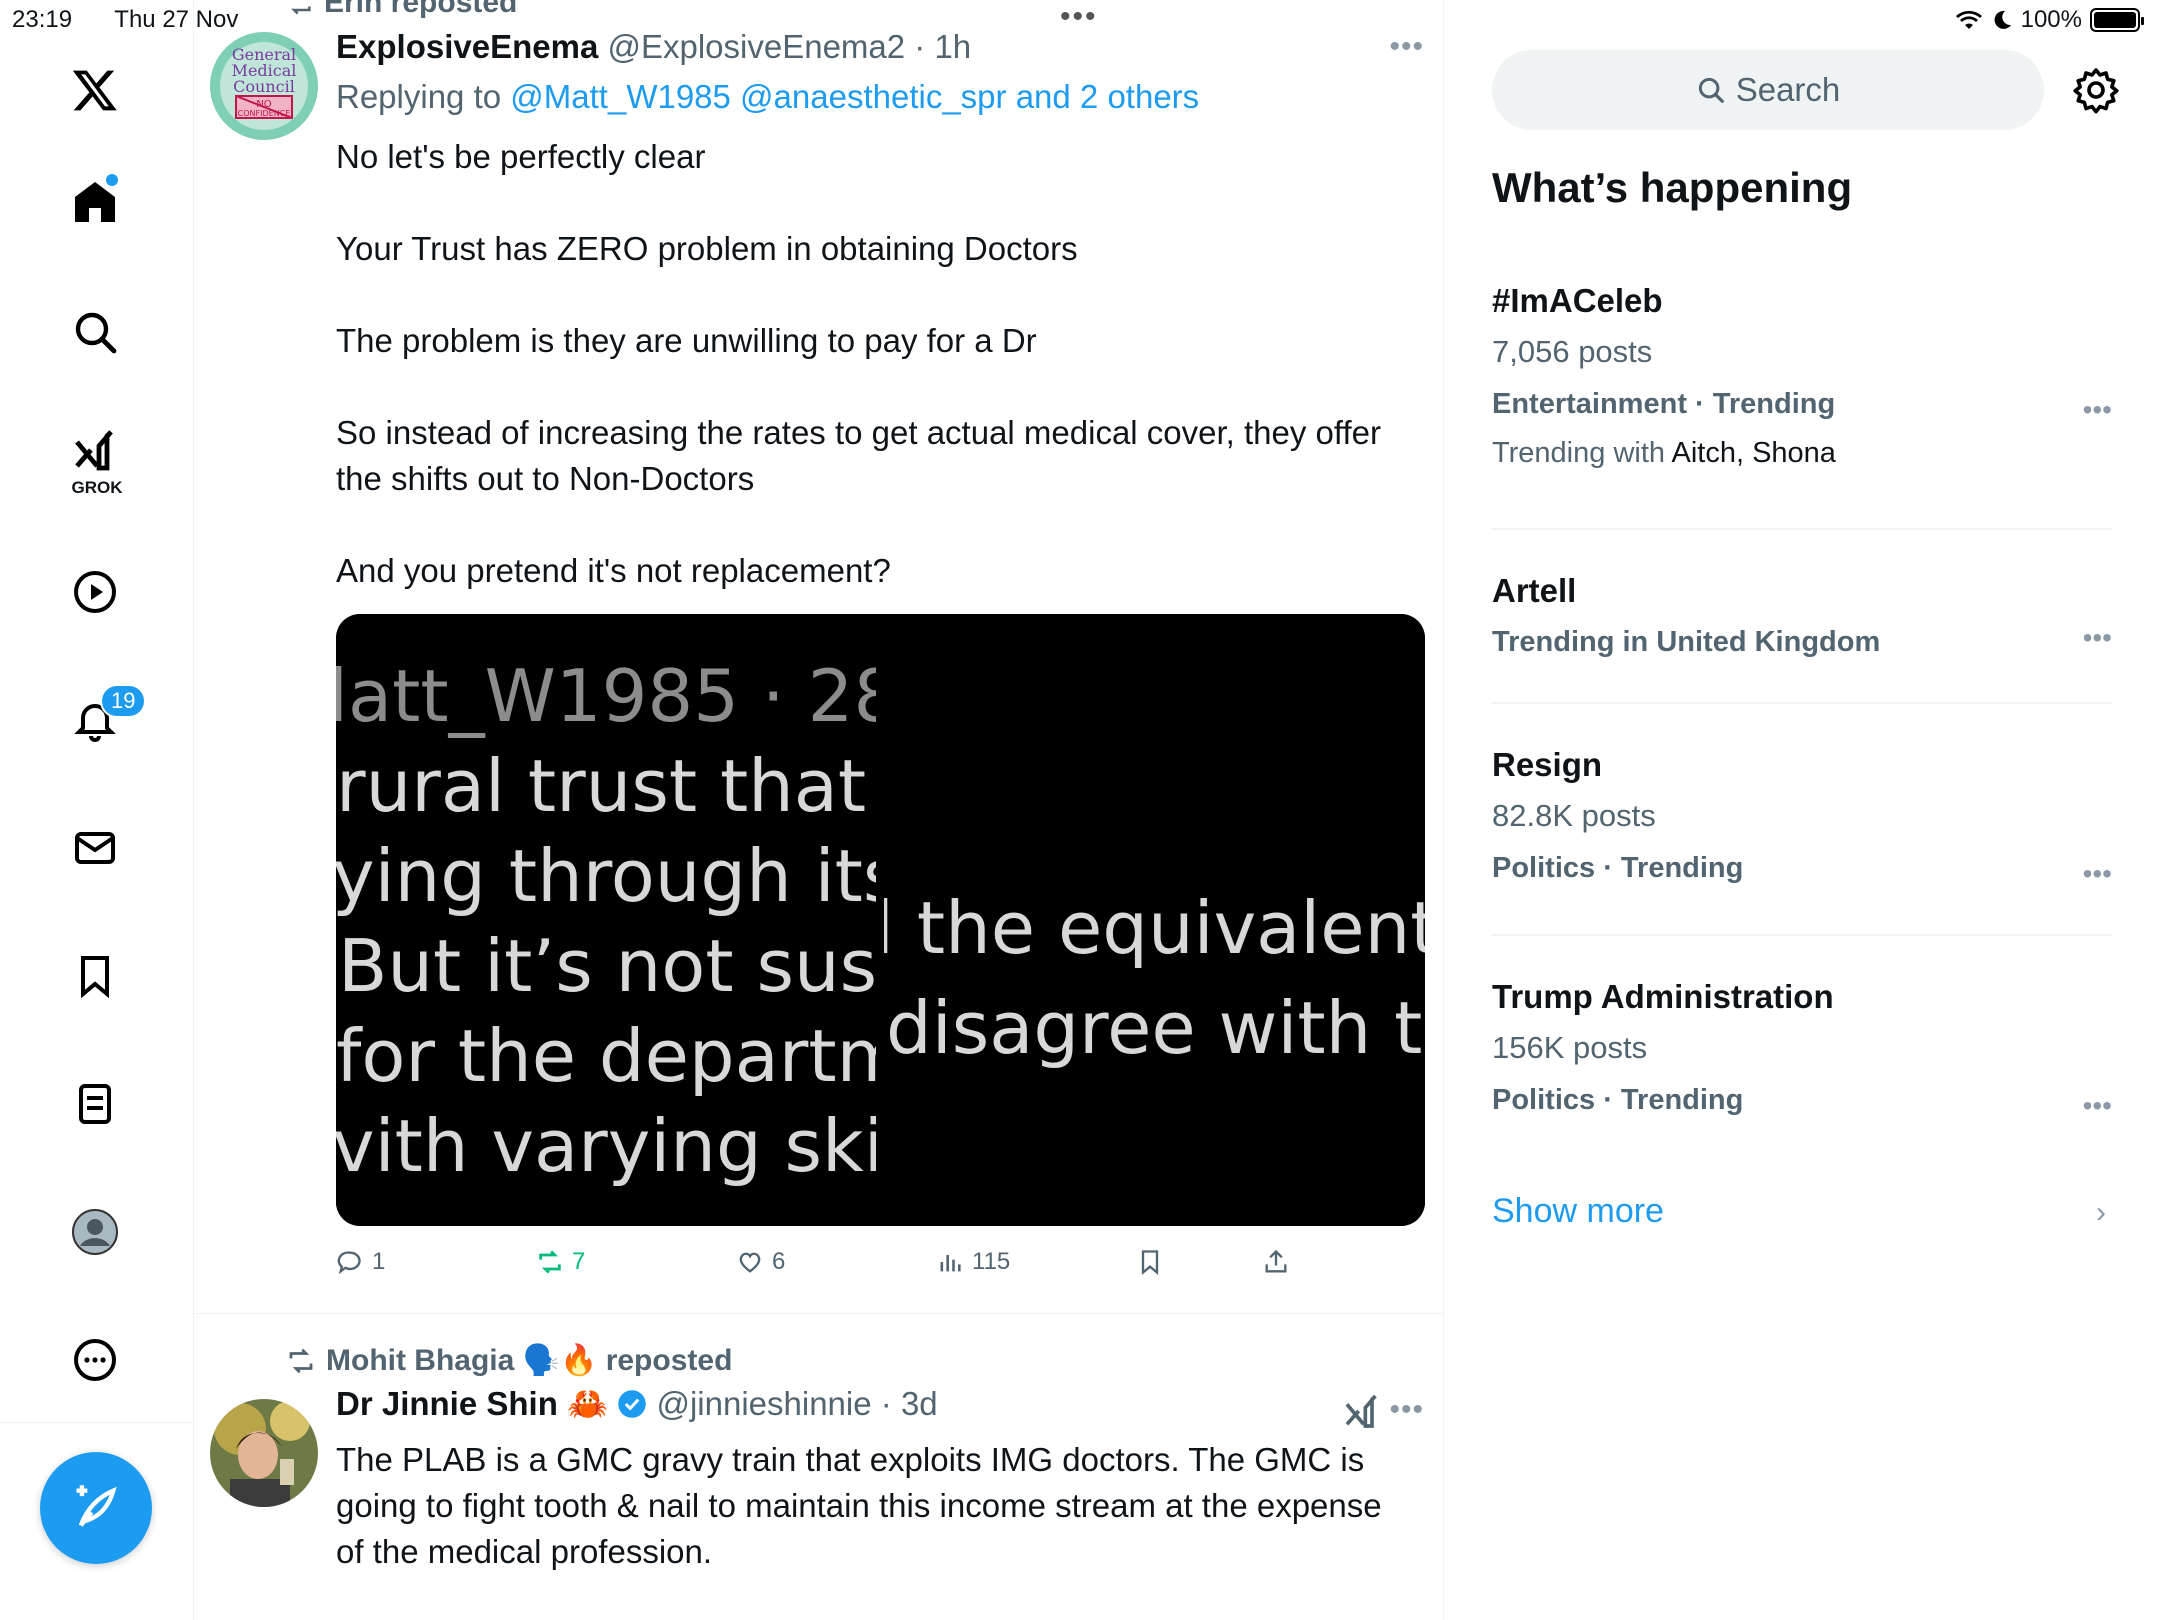  What do you see at coordinates (1686, 642) in the screenshot?
I see `trend-category: Trending in United Kingdom` at bounding box center [1686, 642].